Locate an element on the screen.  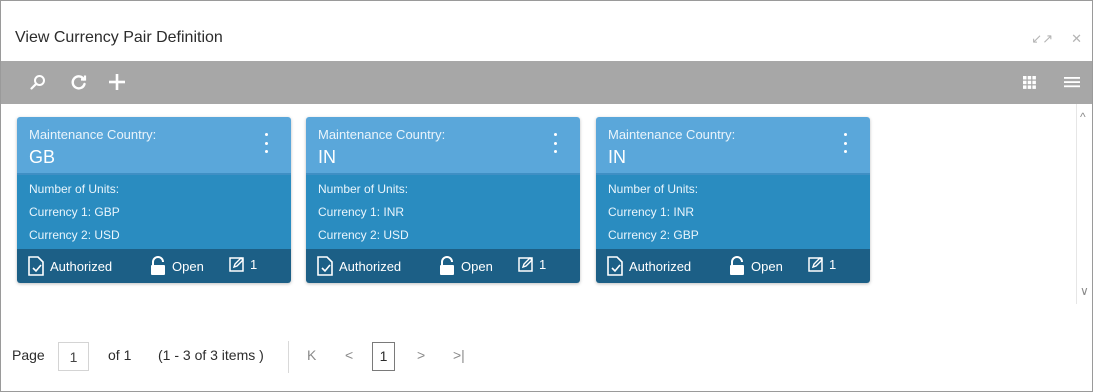
grid-view-icon is located at coordinates (1029, 82).